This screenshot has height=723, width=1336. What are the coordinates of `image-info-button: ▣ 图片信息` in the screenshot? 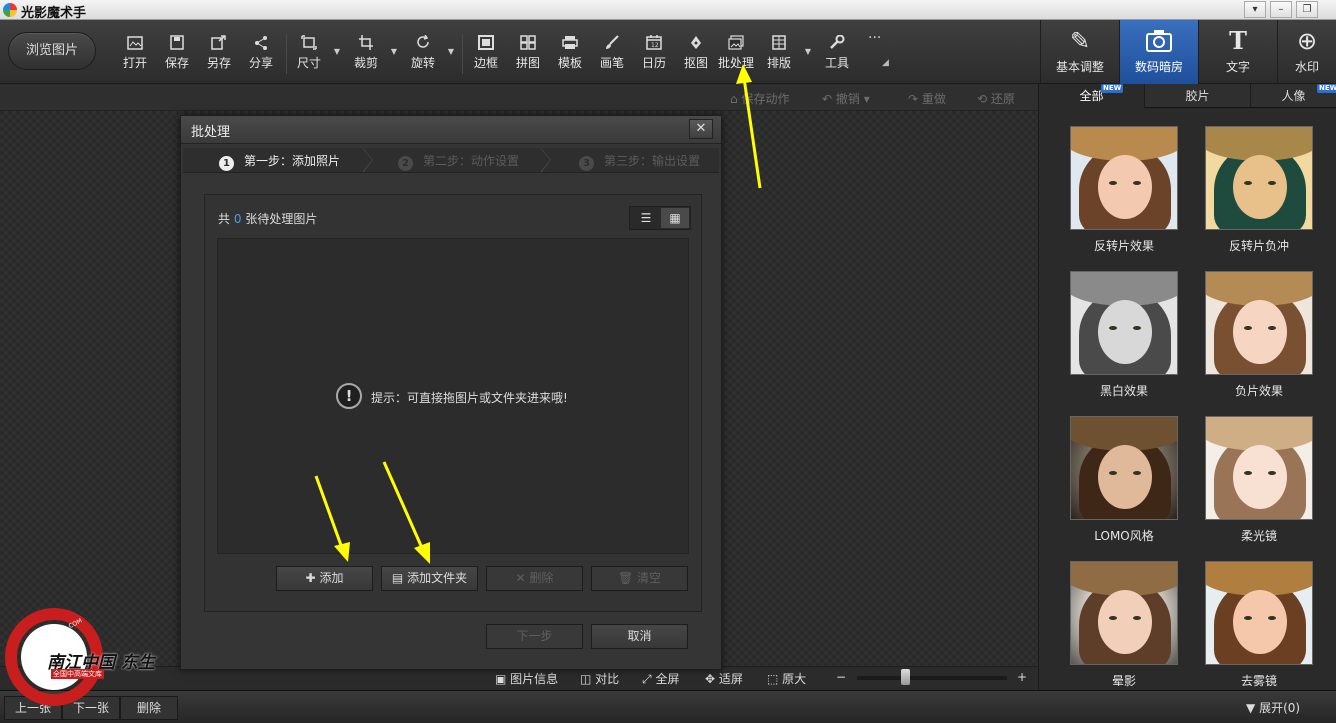 It's located at (526, 678).